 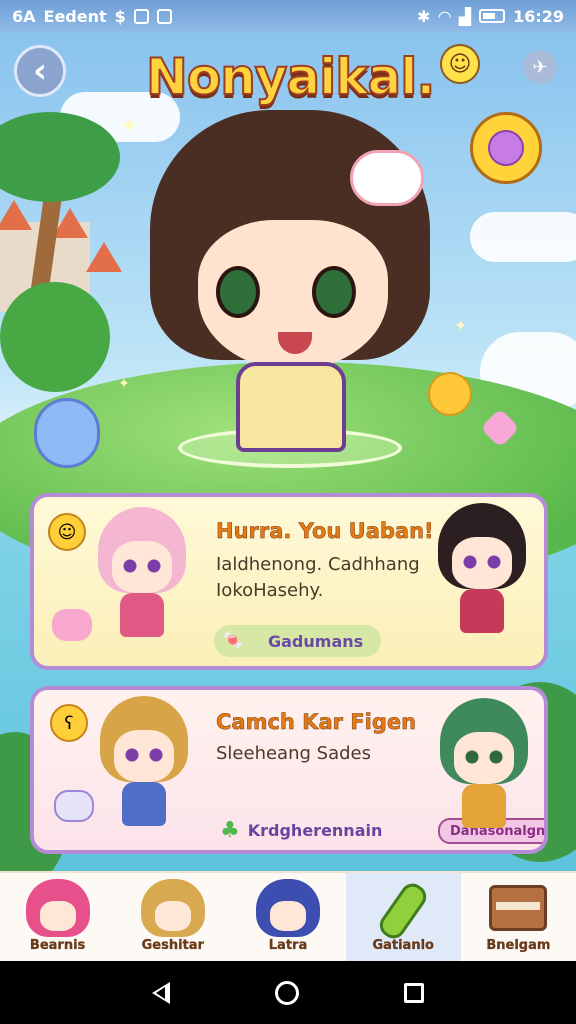 What do you see at coordinates (288, 16) in the screenshot?
I see `status-bar: 6A Eedent $ ✱ ◠ ▟ 16:29` at bounding box center [288, 16].